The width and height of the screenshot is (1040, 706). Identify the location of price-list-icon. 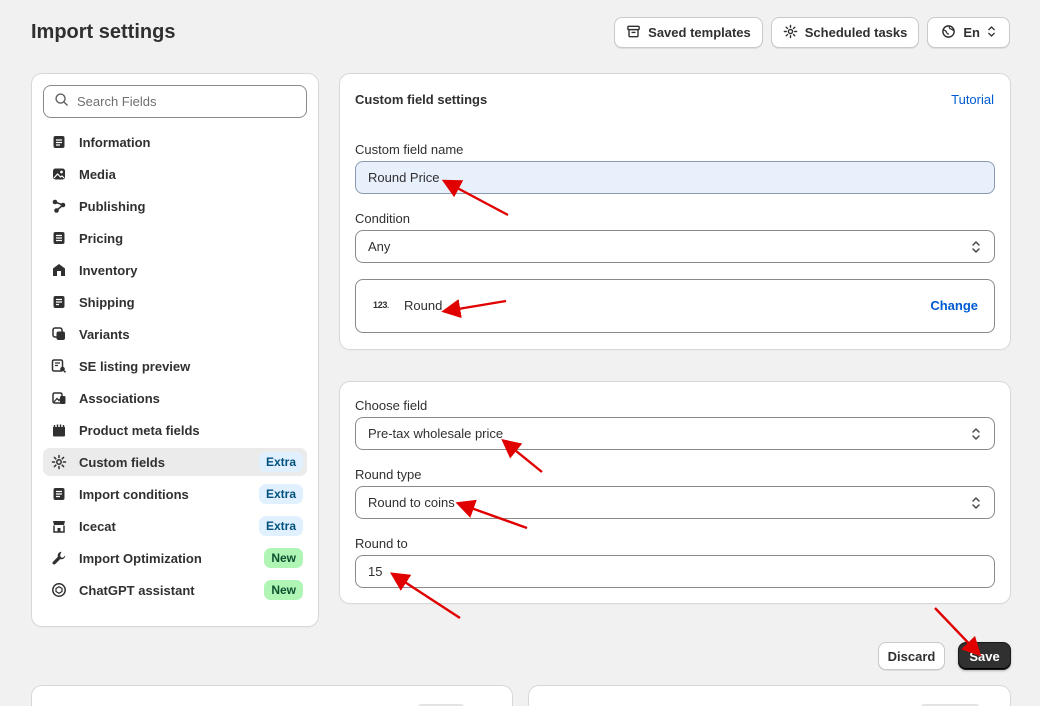
(59, 238).